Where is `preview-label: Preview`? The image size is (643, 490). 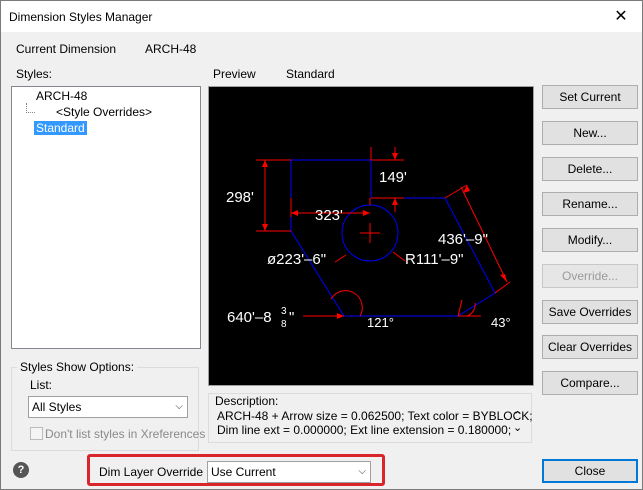 preview-label: Preview is located at coordinates (234, 74).